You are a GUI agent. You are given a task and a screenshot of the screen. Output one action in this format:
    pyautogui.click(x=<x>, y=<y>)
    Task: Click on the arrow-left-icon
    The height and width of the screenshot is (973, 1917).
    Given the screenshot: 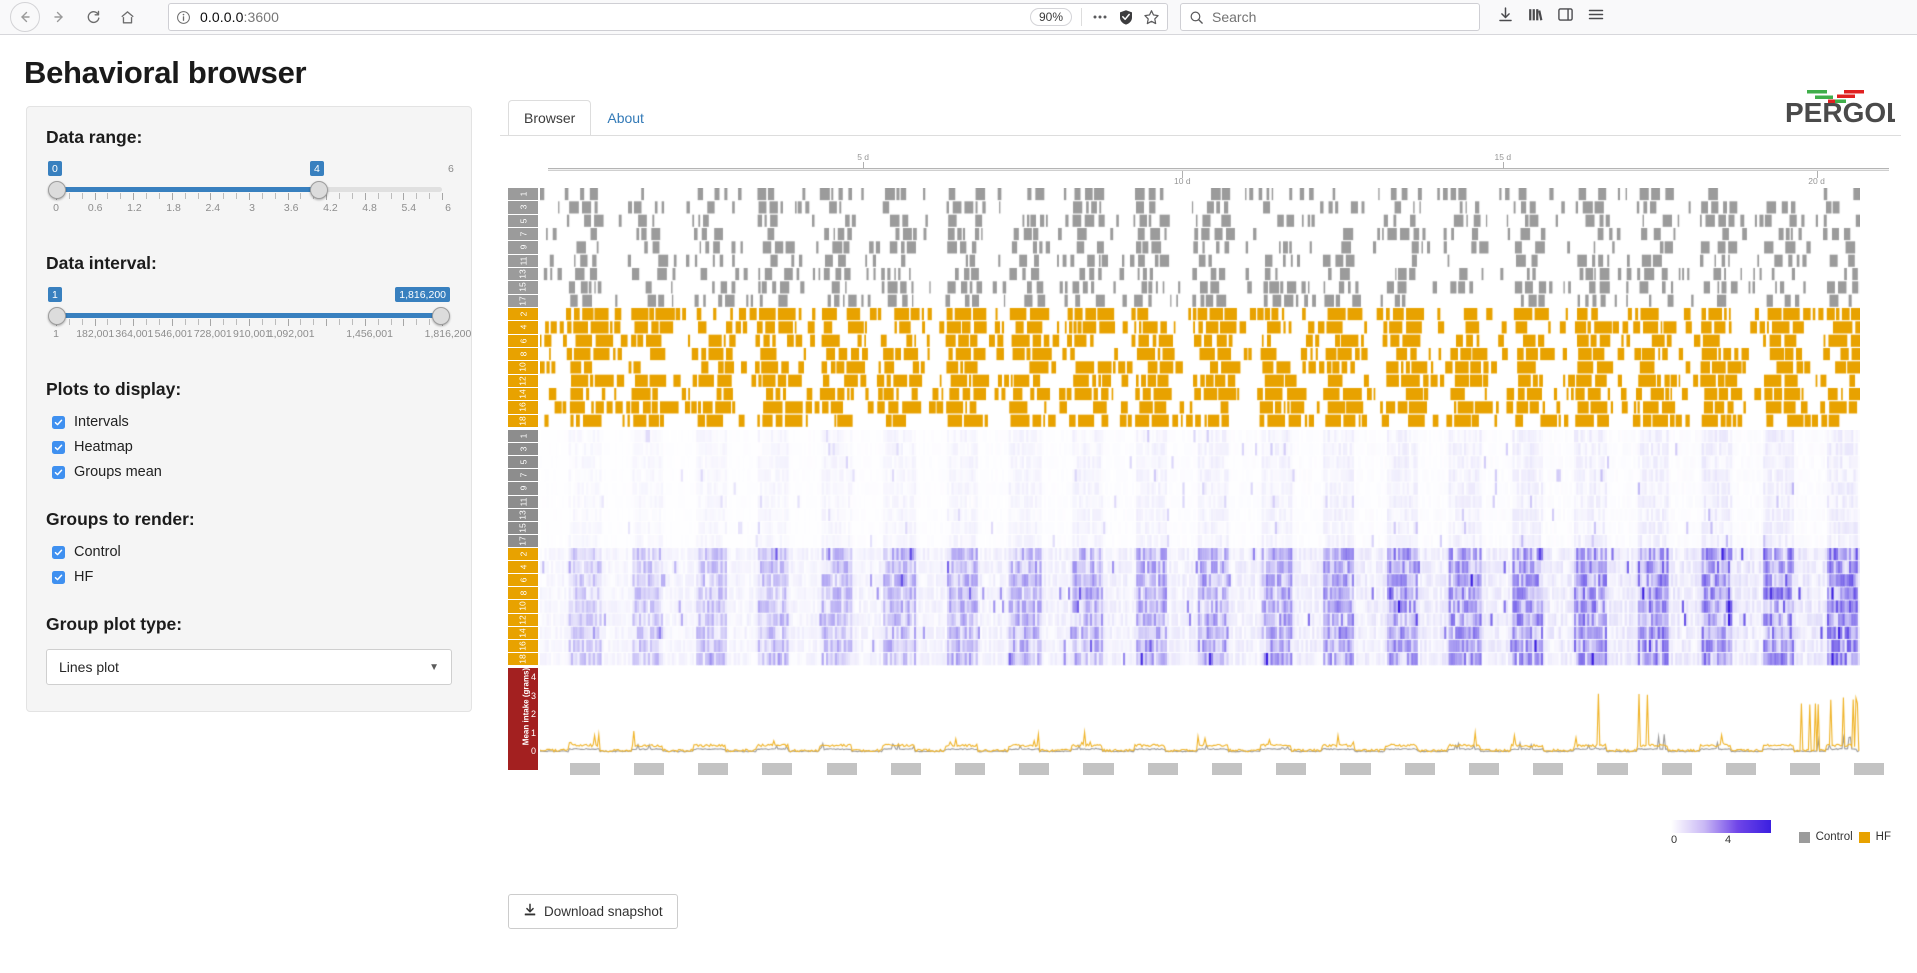 What is the action you would take?
    pyautogui.click(x=25, y=17)
    